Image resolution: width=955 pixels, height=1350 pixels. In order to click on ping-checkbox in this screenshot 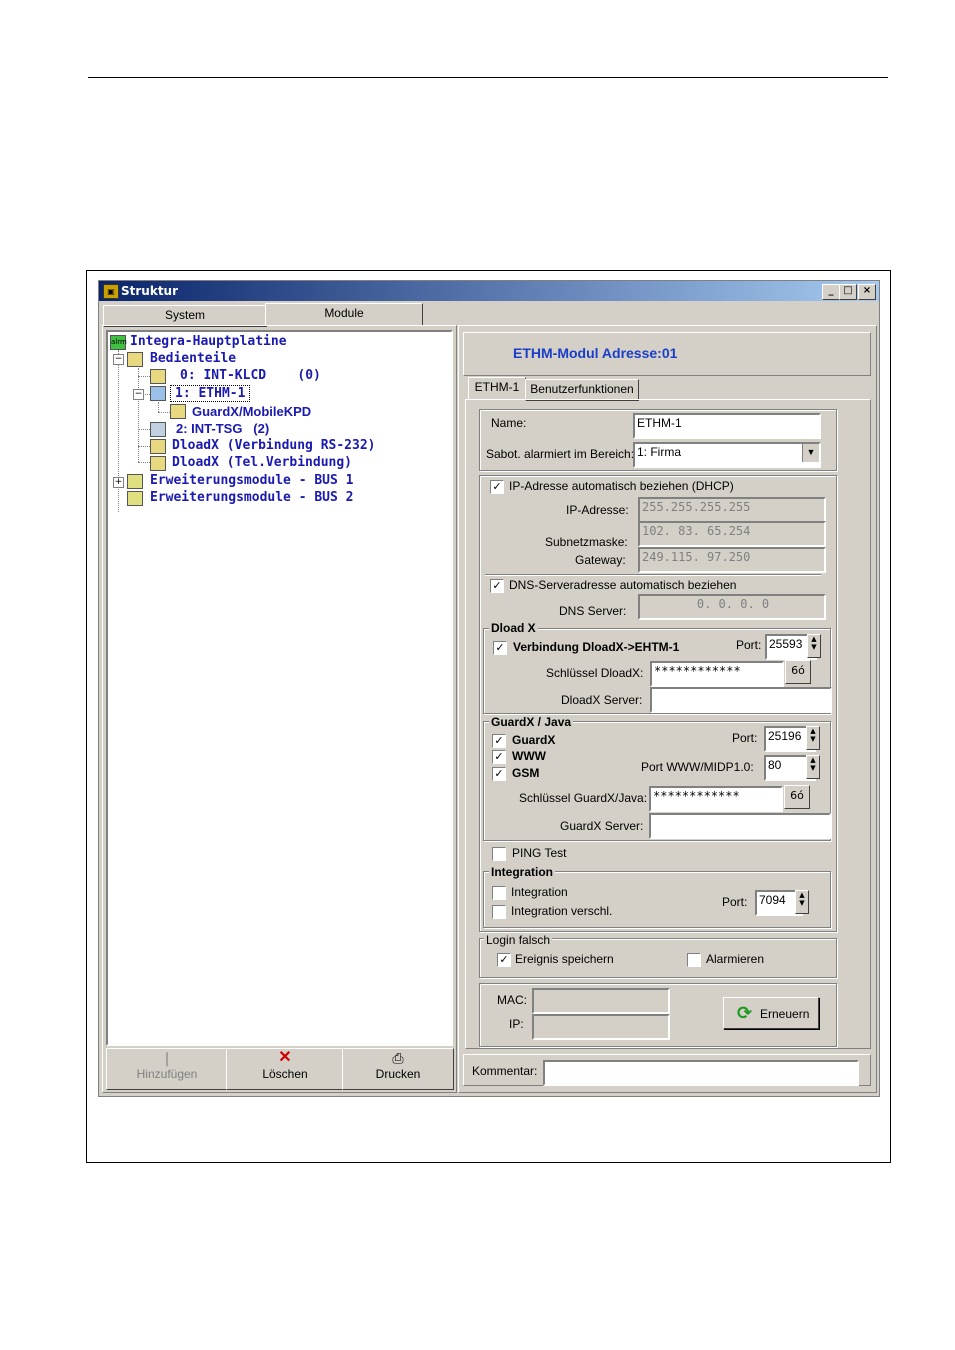, I will do `click(499, 854)`.